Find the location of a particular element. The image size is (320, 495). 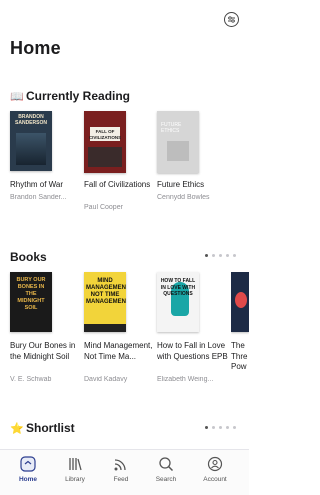

search-icon is located at coordinates (166, 464).